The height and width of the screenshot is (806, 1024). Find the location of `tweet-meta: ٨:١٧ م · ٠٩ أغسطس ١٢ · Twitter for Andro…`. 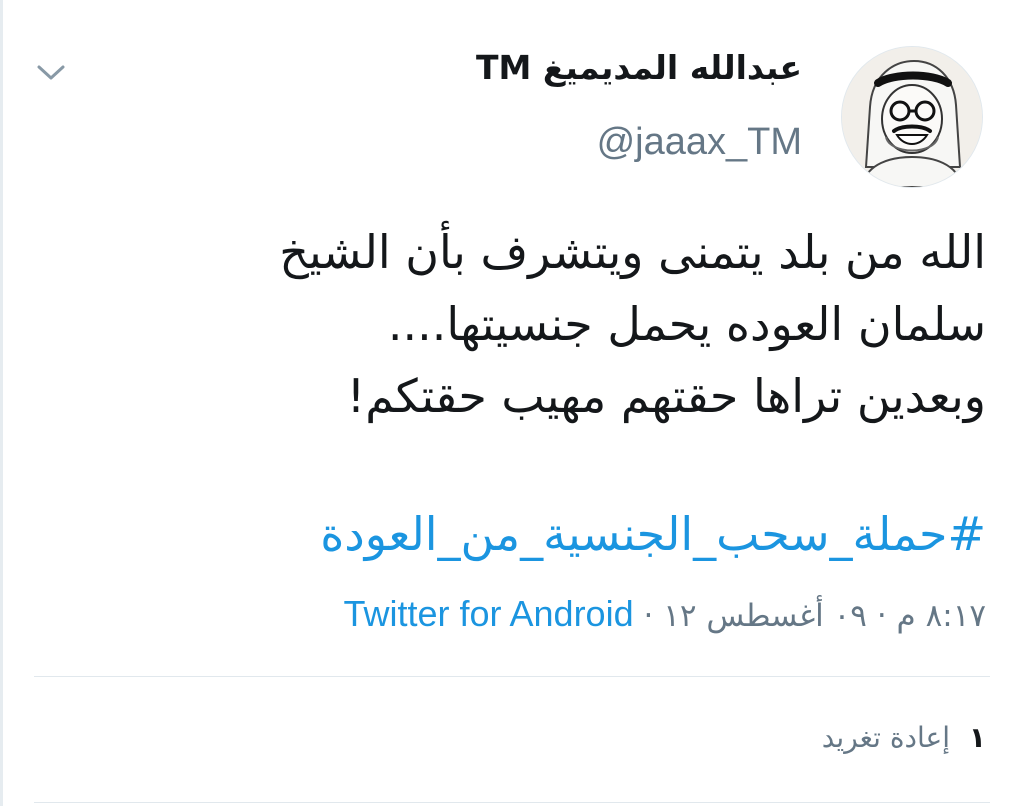

tweet-meta: ٨:١٧ م · ٠٩ أغسطس ١٢ · Twitter for Andro… is located at coordinates (516, 615).